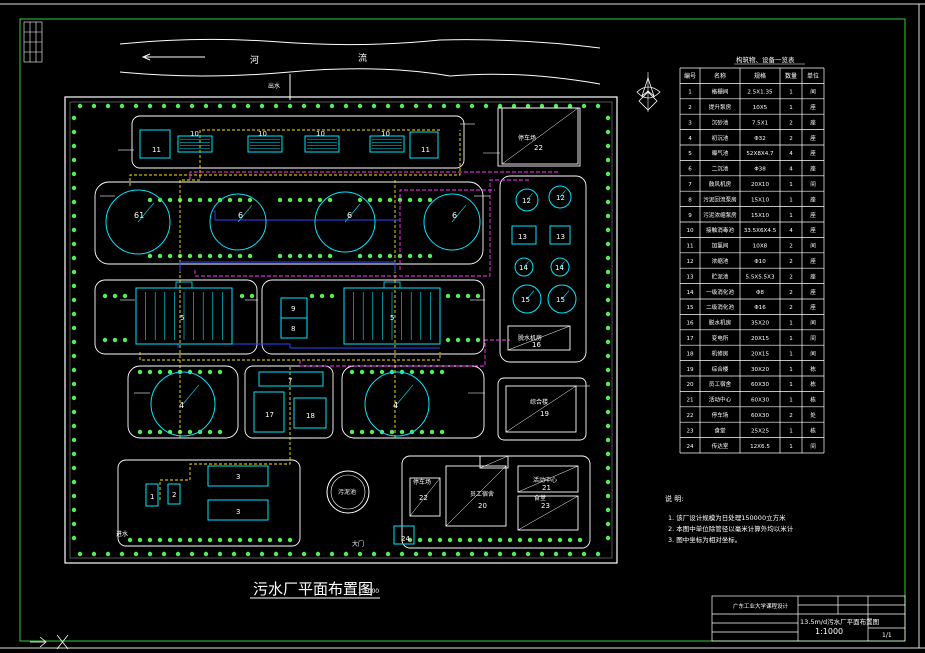  Describe the element at coordinates (690, 354) in the screenshot. I see `table-cell: 18` at that location.